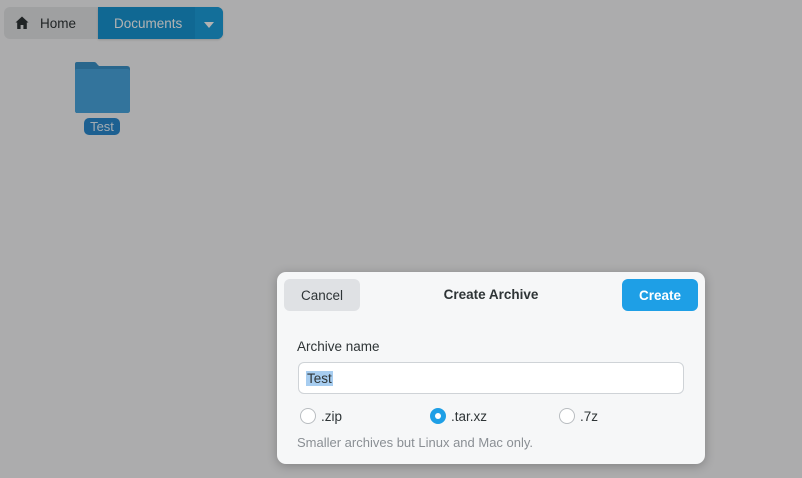 This screenshot has width=802, height=478. What do you see at coordinates (495, 417) in the screenshot?
I see `format-radio-group: .zip .tar.xz .7z` at bounding box center [495, 417].